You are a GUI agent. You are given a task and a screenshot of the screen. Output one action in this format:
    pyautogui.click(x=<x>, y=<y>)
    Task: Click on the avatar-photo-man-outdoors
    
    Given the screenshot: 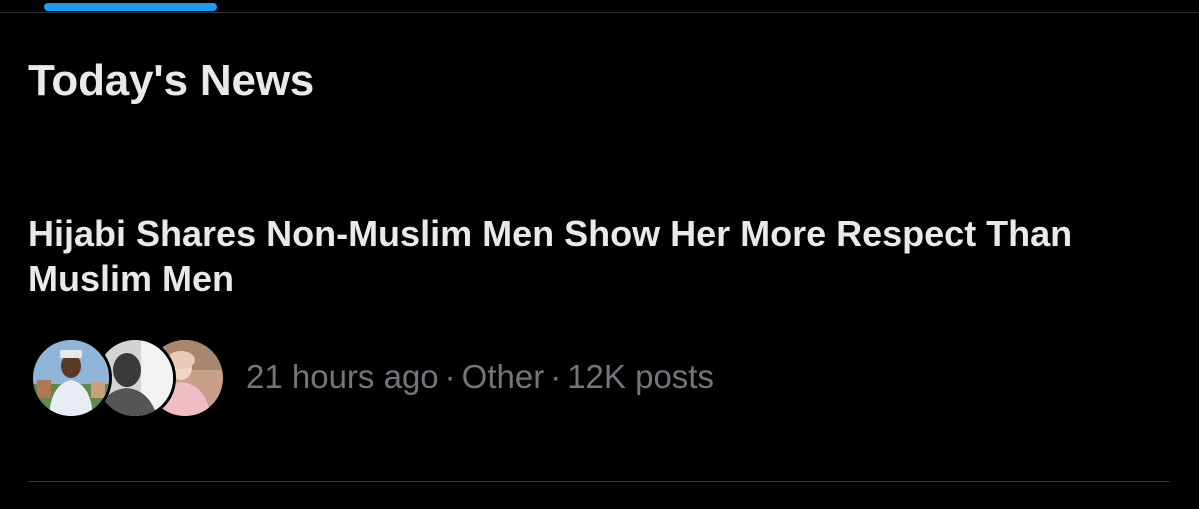 What is the action you would take?
    pyautogui.click(x=71, y=378)
    